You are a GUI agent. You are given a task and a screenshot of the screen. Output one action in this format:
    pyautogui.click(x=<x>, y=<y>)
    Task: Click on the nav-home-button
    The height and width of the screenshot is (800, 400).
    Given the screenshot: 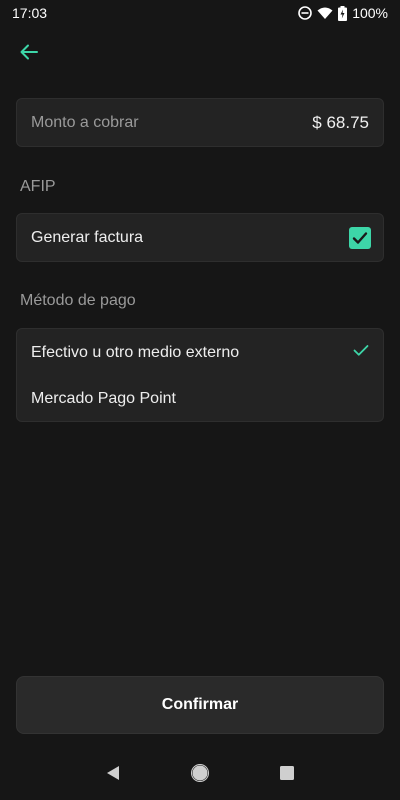 What is the action you would take?
    pyautogui.click(x=200, y=775)
    